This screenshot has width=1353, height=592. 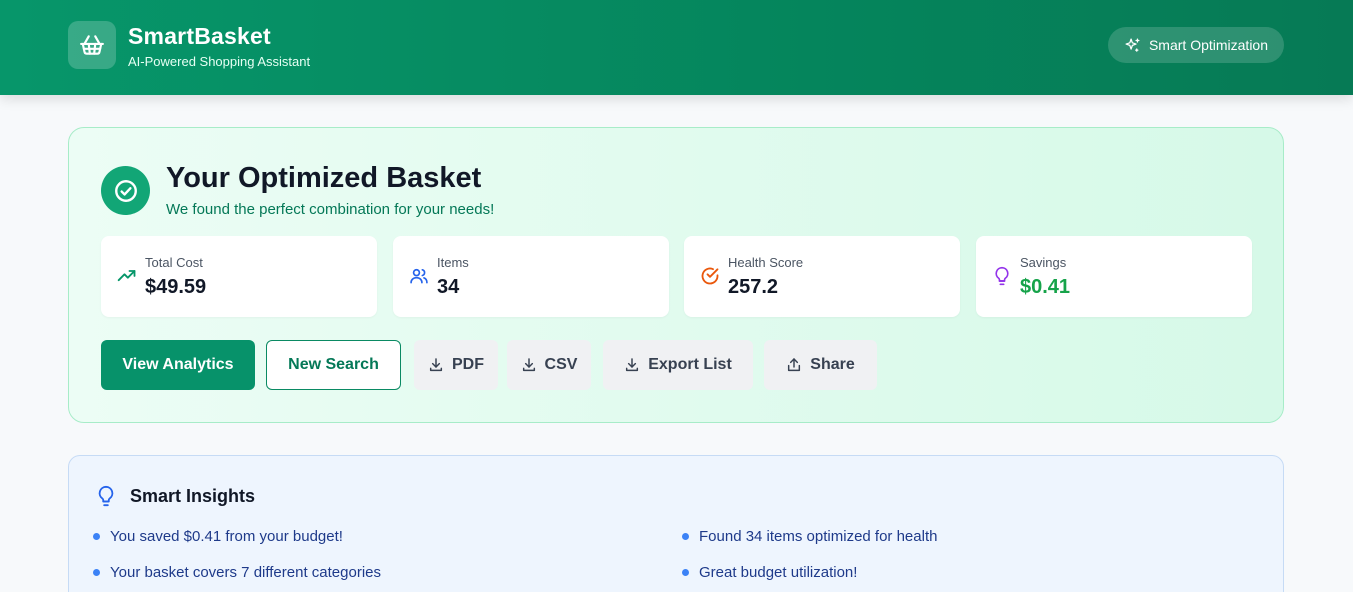 I want to click on brand-tagline: AI-Powered Shopping Assistant, so click(x=219, y=61).